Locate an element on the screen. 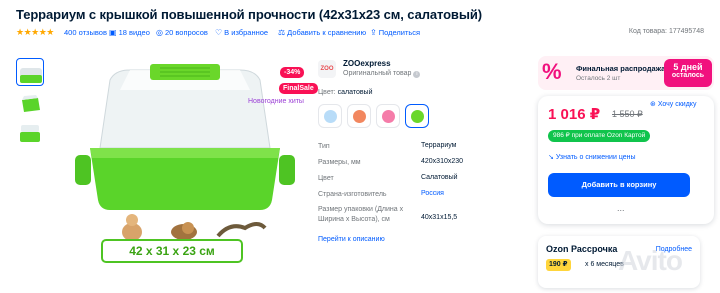  installment-title: Ozon Рассрочка is located at coordinates (582, 249).